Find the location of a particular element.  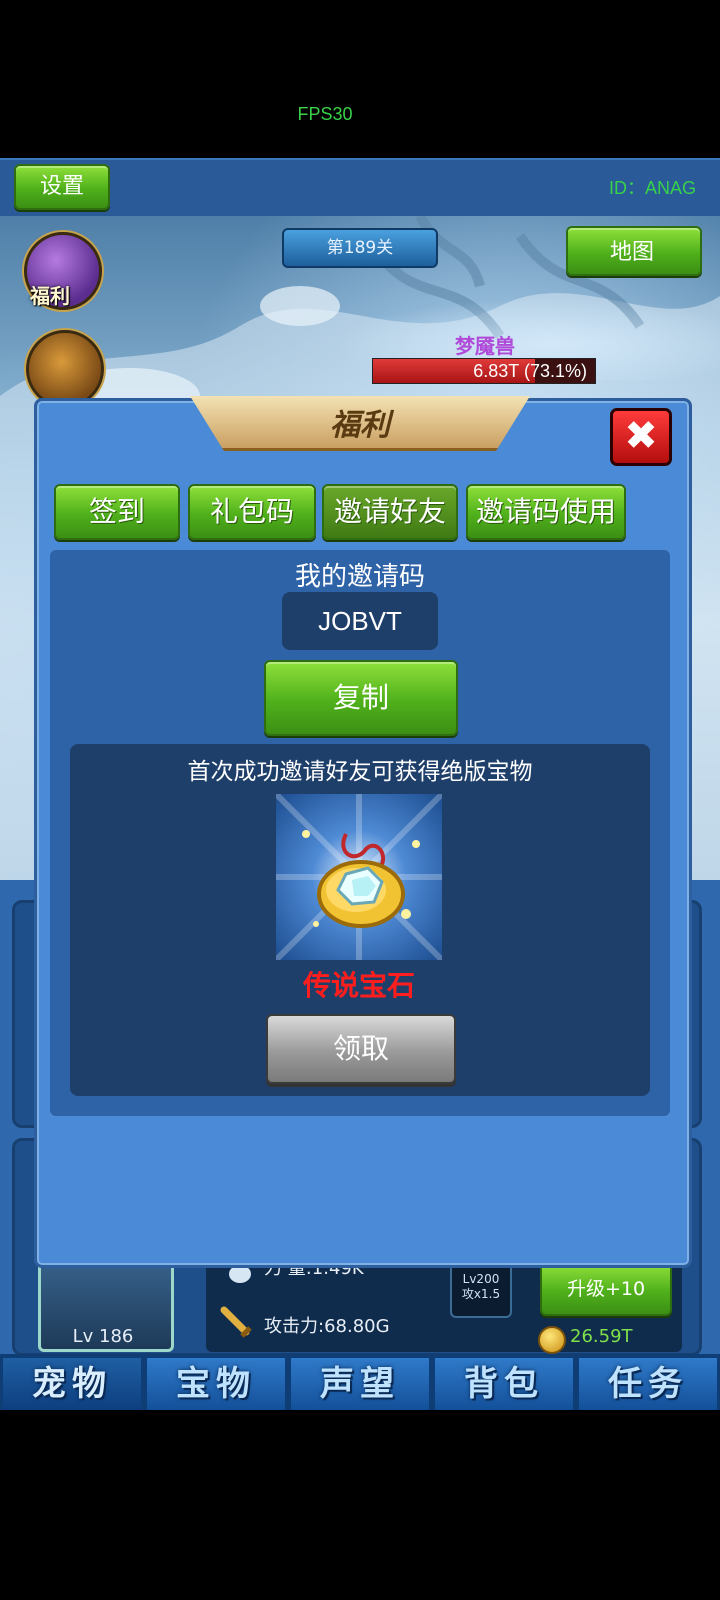

tab-pets: 宠物 is located at coordinates (72, 1384).